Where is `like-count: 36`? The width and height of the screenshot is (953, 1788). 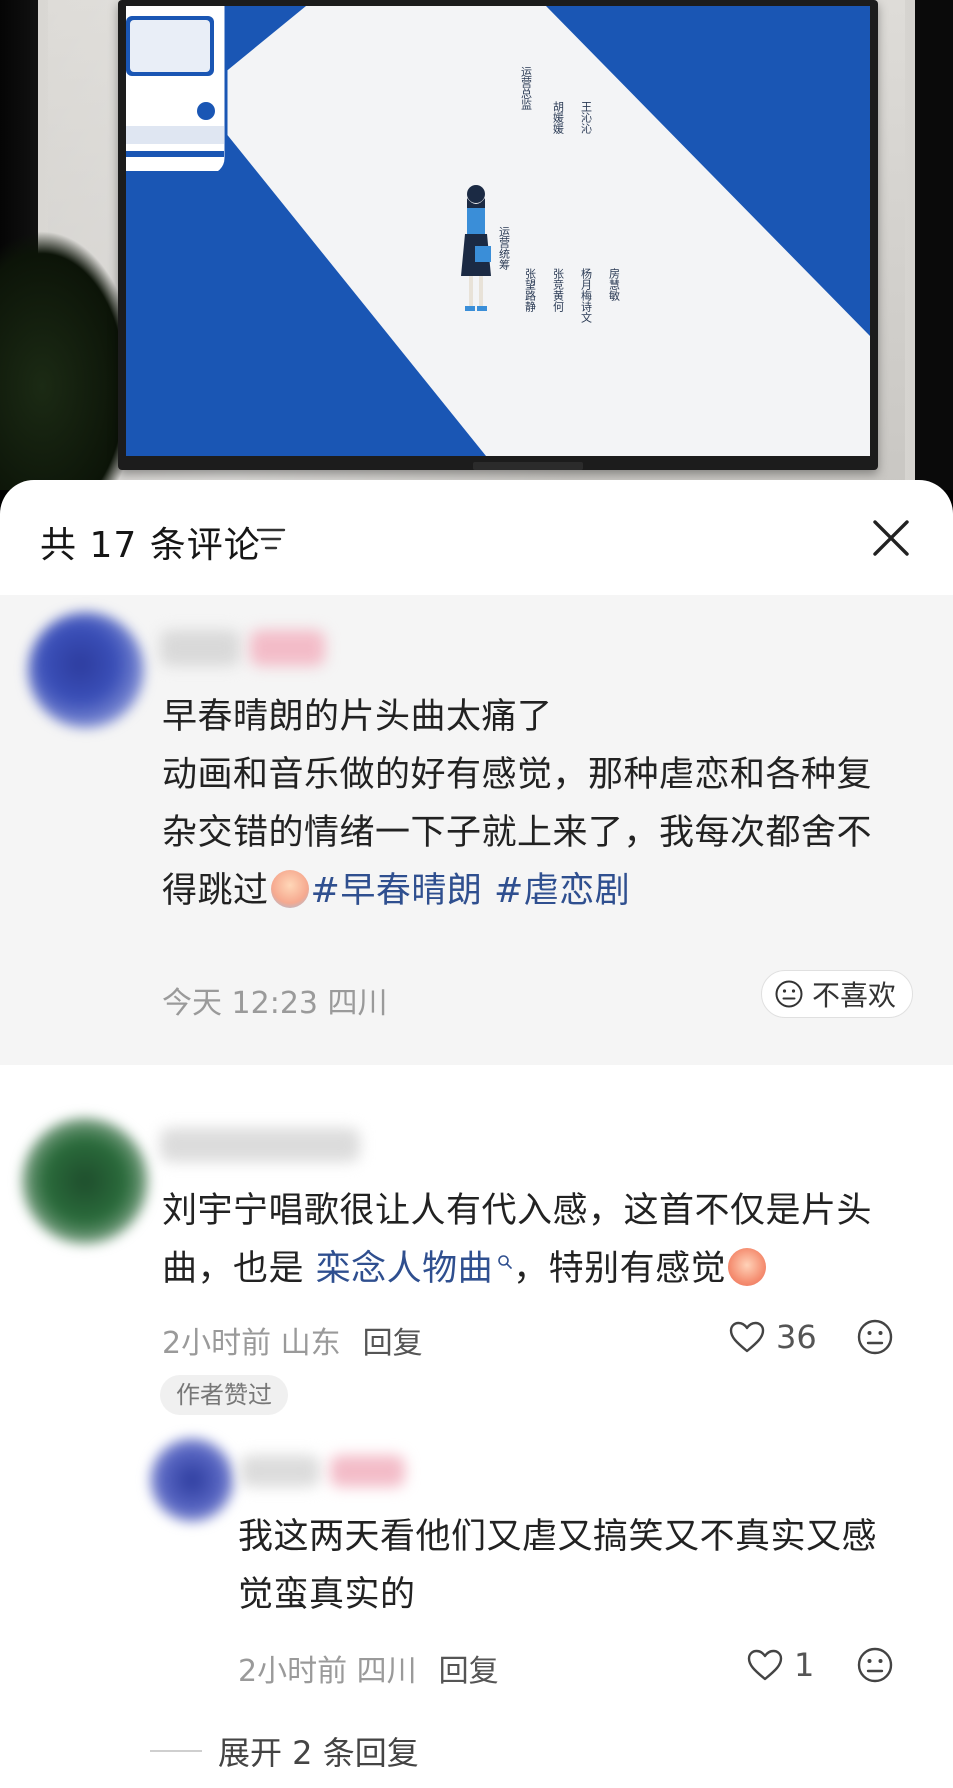 like-count: 36 is located at coordinates (796, 1337).